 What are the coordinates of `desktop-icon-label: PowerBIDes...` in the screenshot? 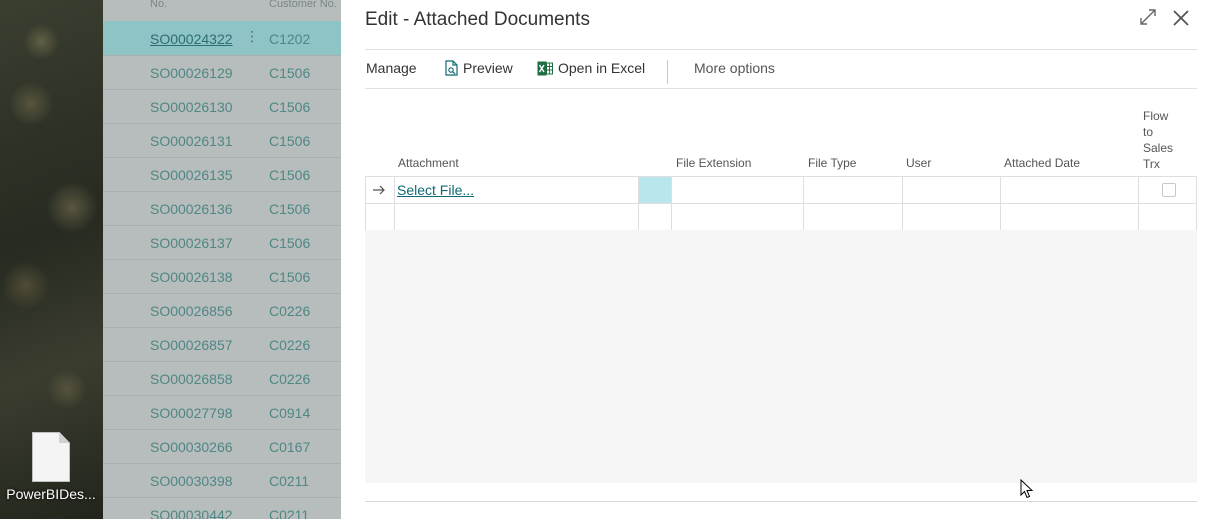 It's located at (51, 494).